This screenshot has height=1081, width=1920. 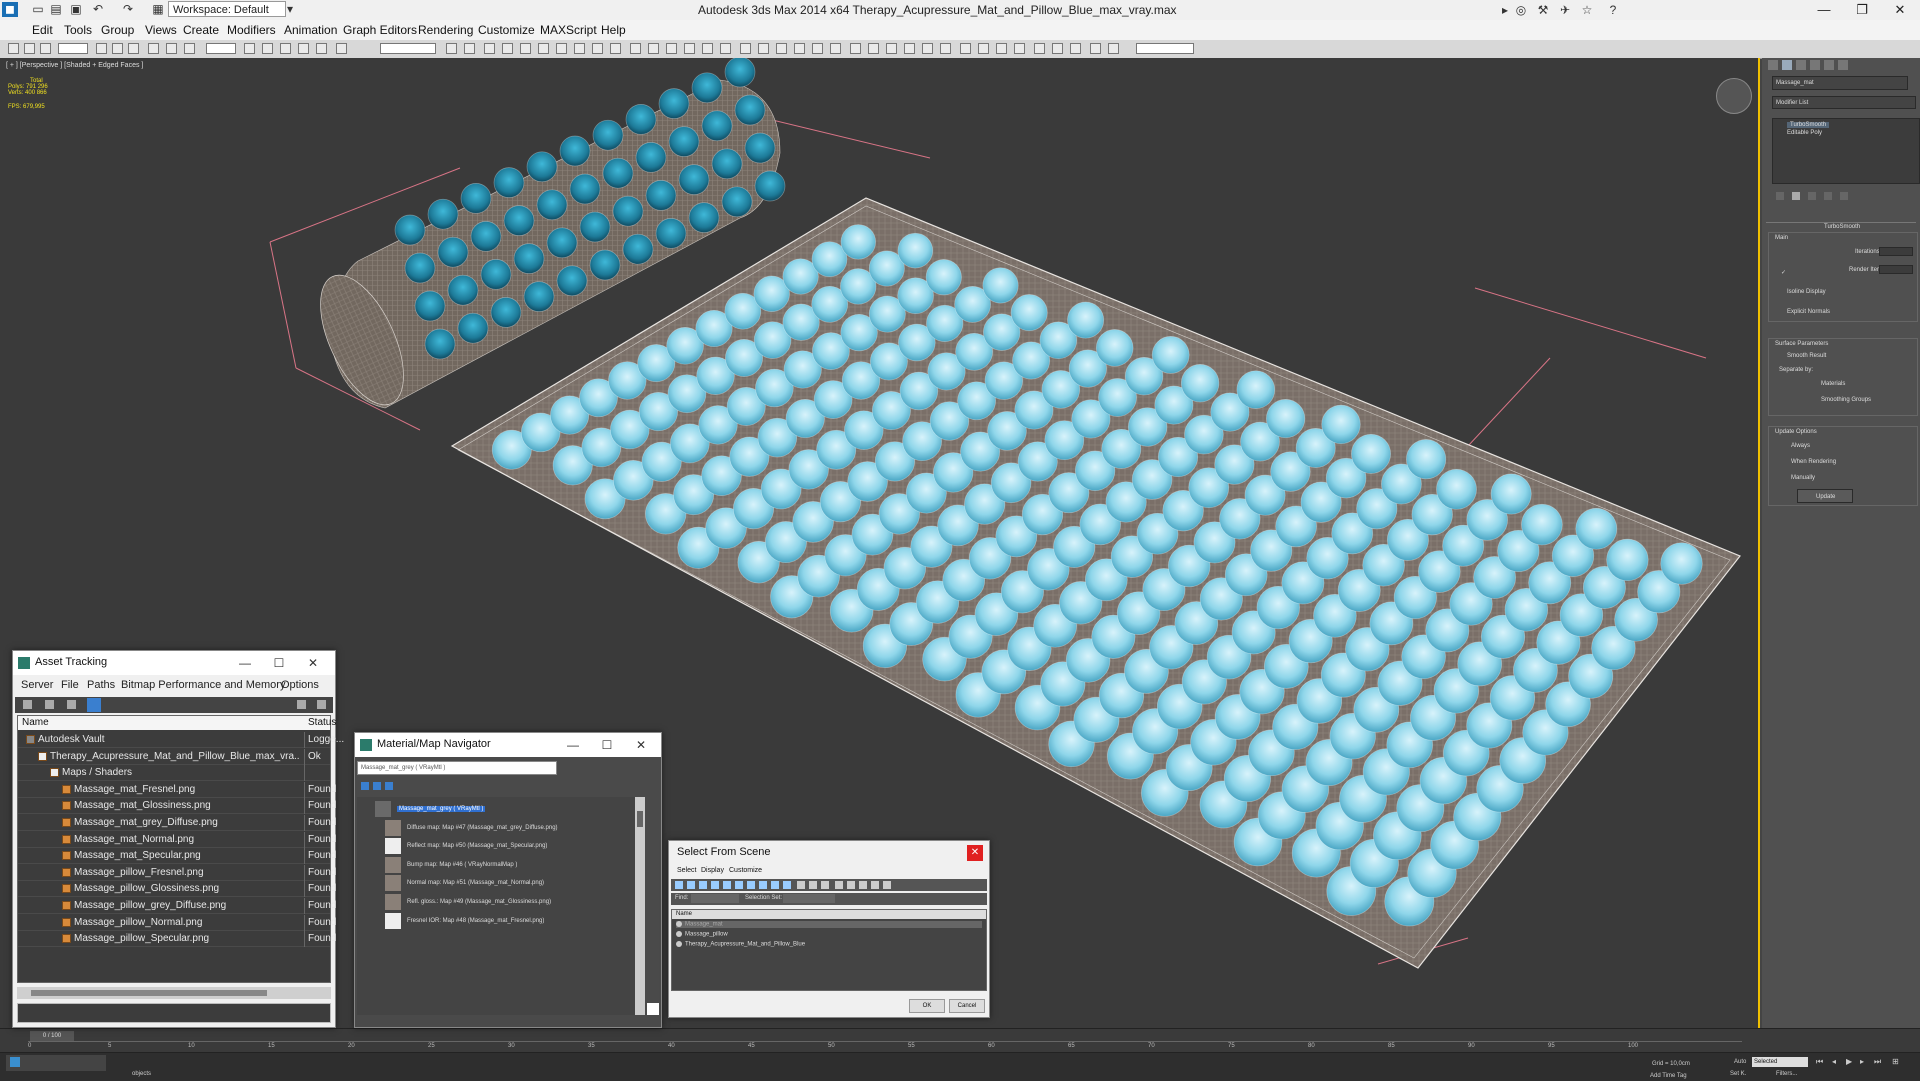 I want to click on asset-row: Massage_mat_Glossiness.png Found, so click(x=177, y=806).